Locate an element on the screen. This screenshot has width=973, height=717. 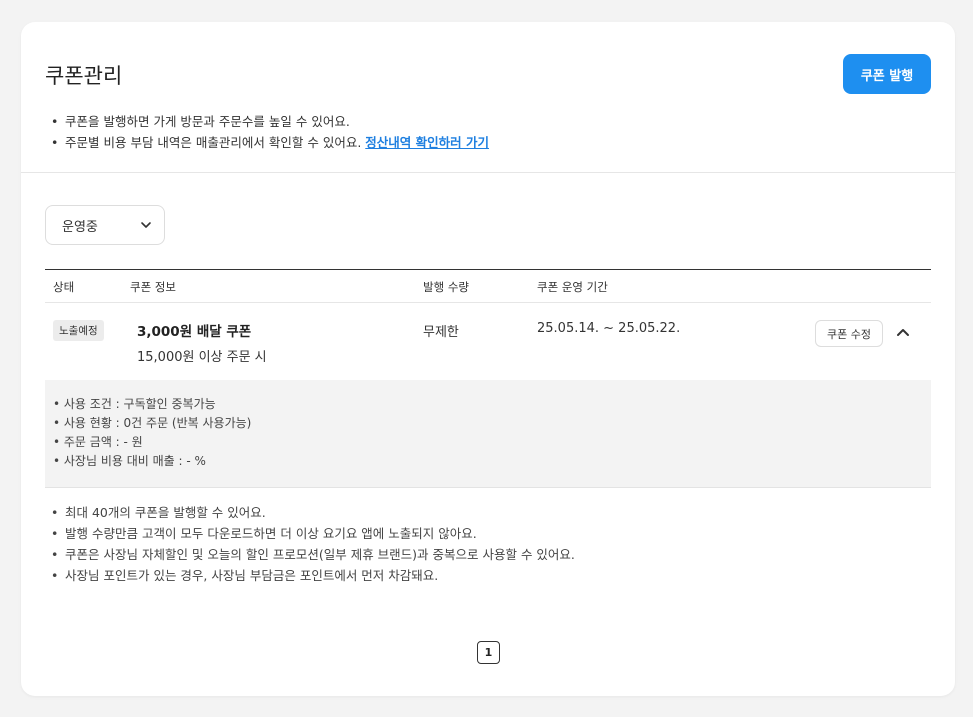
coupon-condition: 15,000원 이상 주문 시 is located at coordinates (202, 357).